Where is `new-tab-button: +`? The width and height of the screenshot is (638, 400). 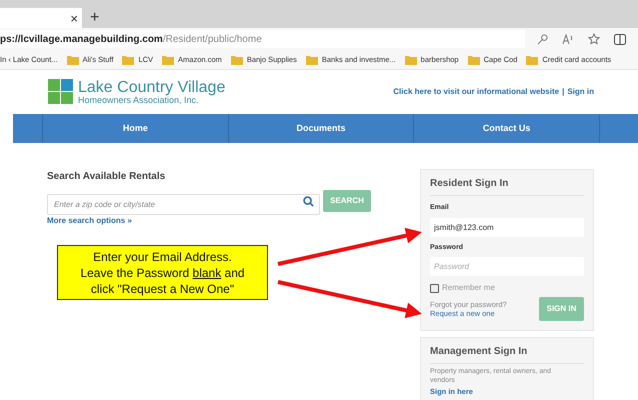
new-tab-button: + is located at coordinates (95, 18).